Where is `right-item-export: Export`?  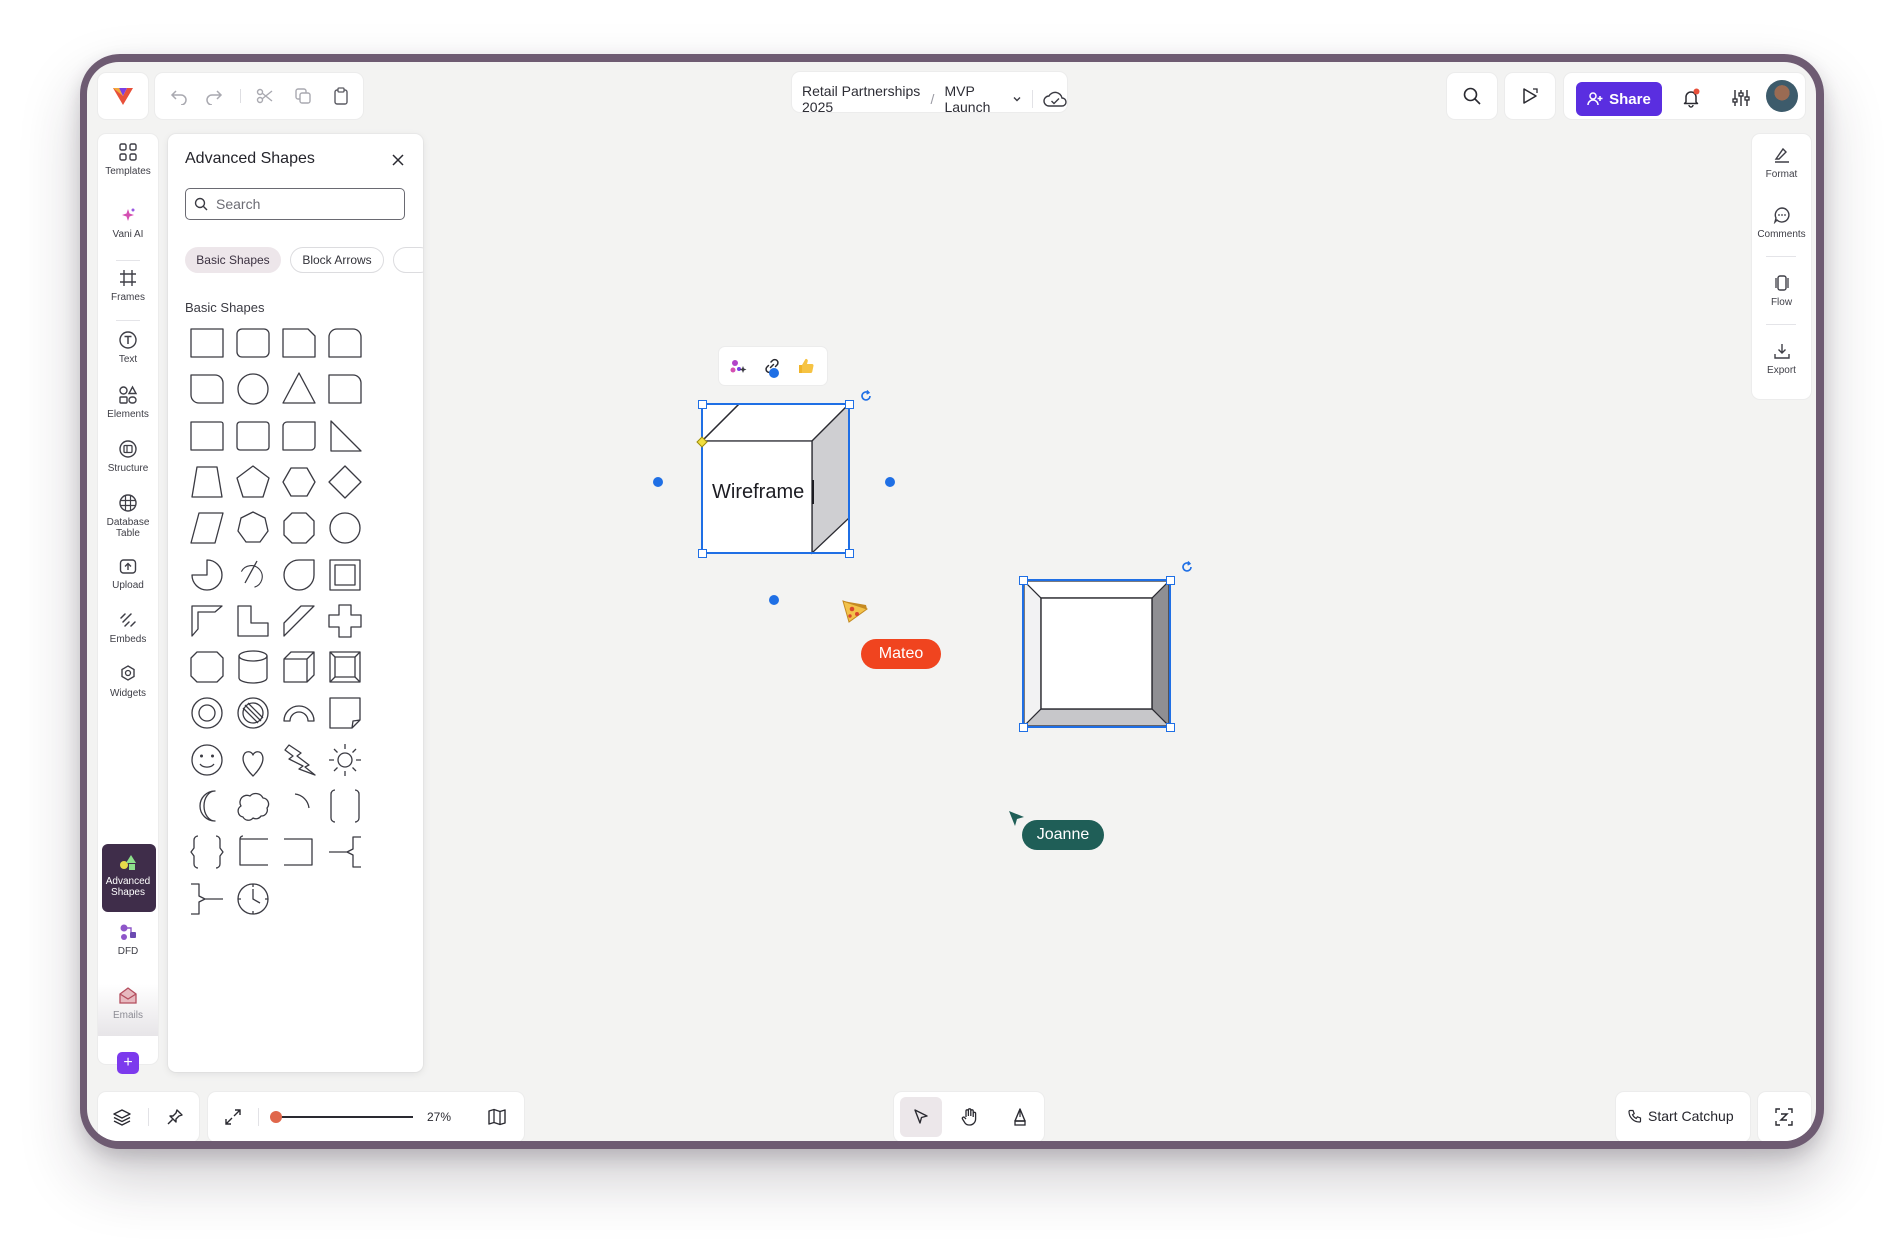
right-item-export: Export is located at coordinates (1781, 359).